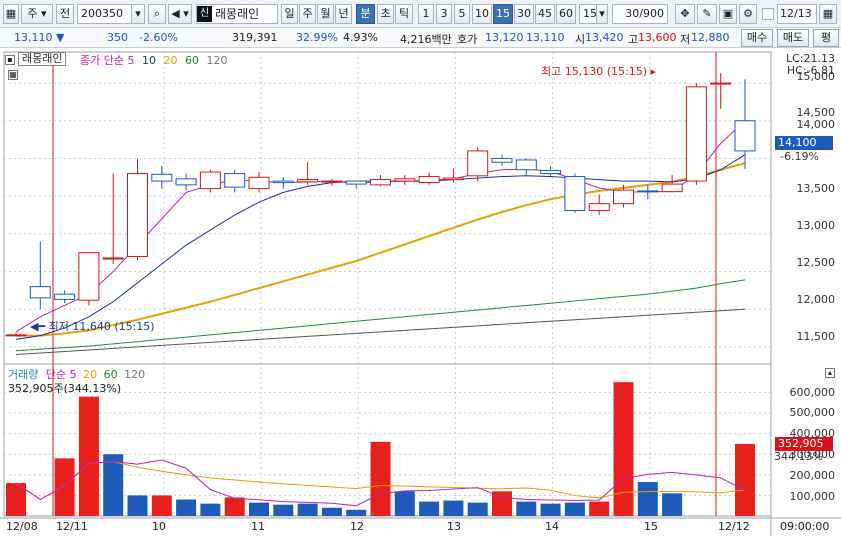 Image resolution: width=841 pixels, height=538 pixels. I want to click on draw-tool-icon: ✎, so click(707, 14).